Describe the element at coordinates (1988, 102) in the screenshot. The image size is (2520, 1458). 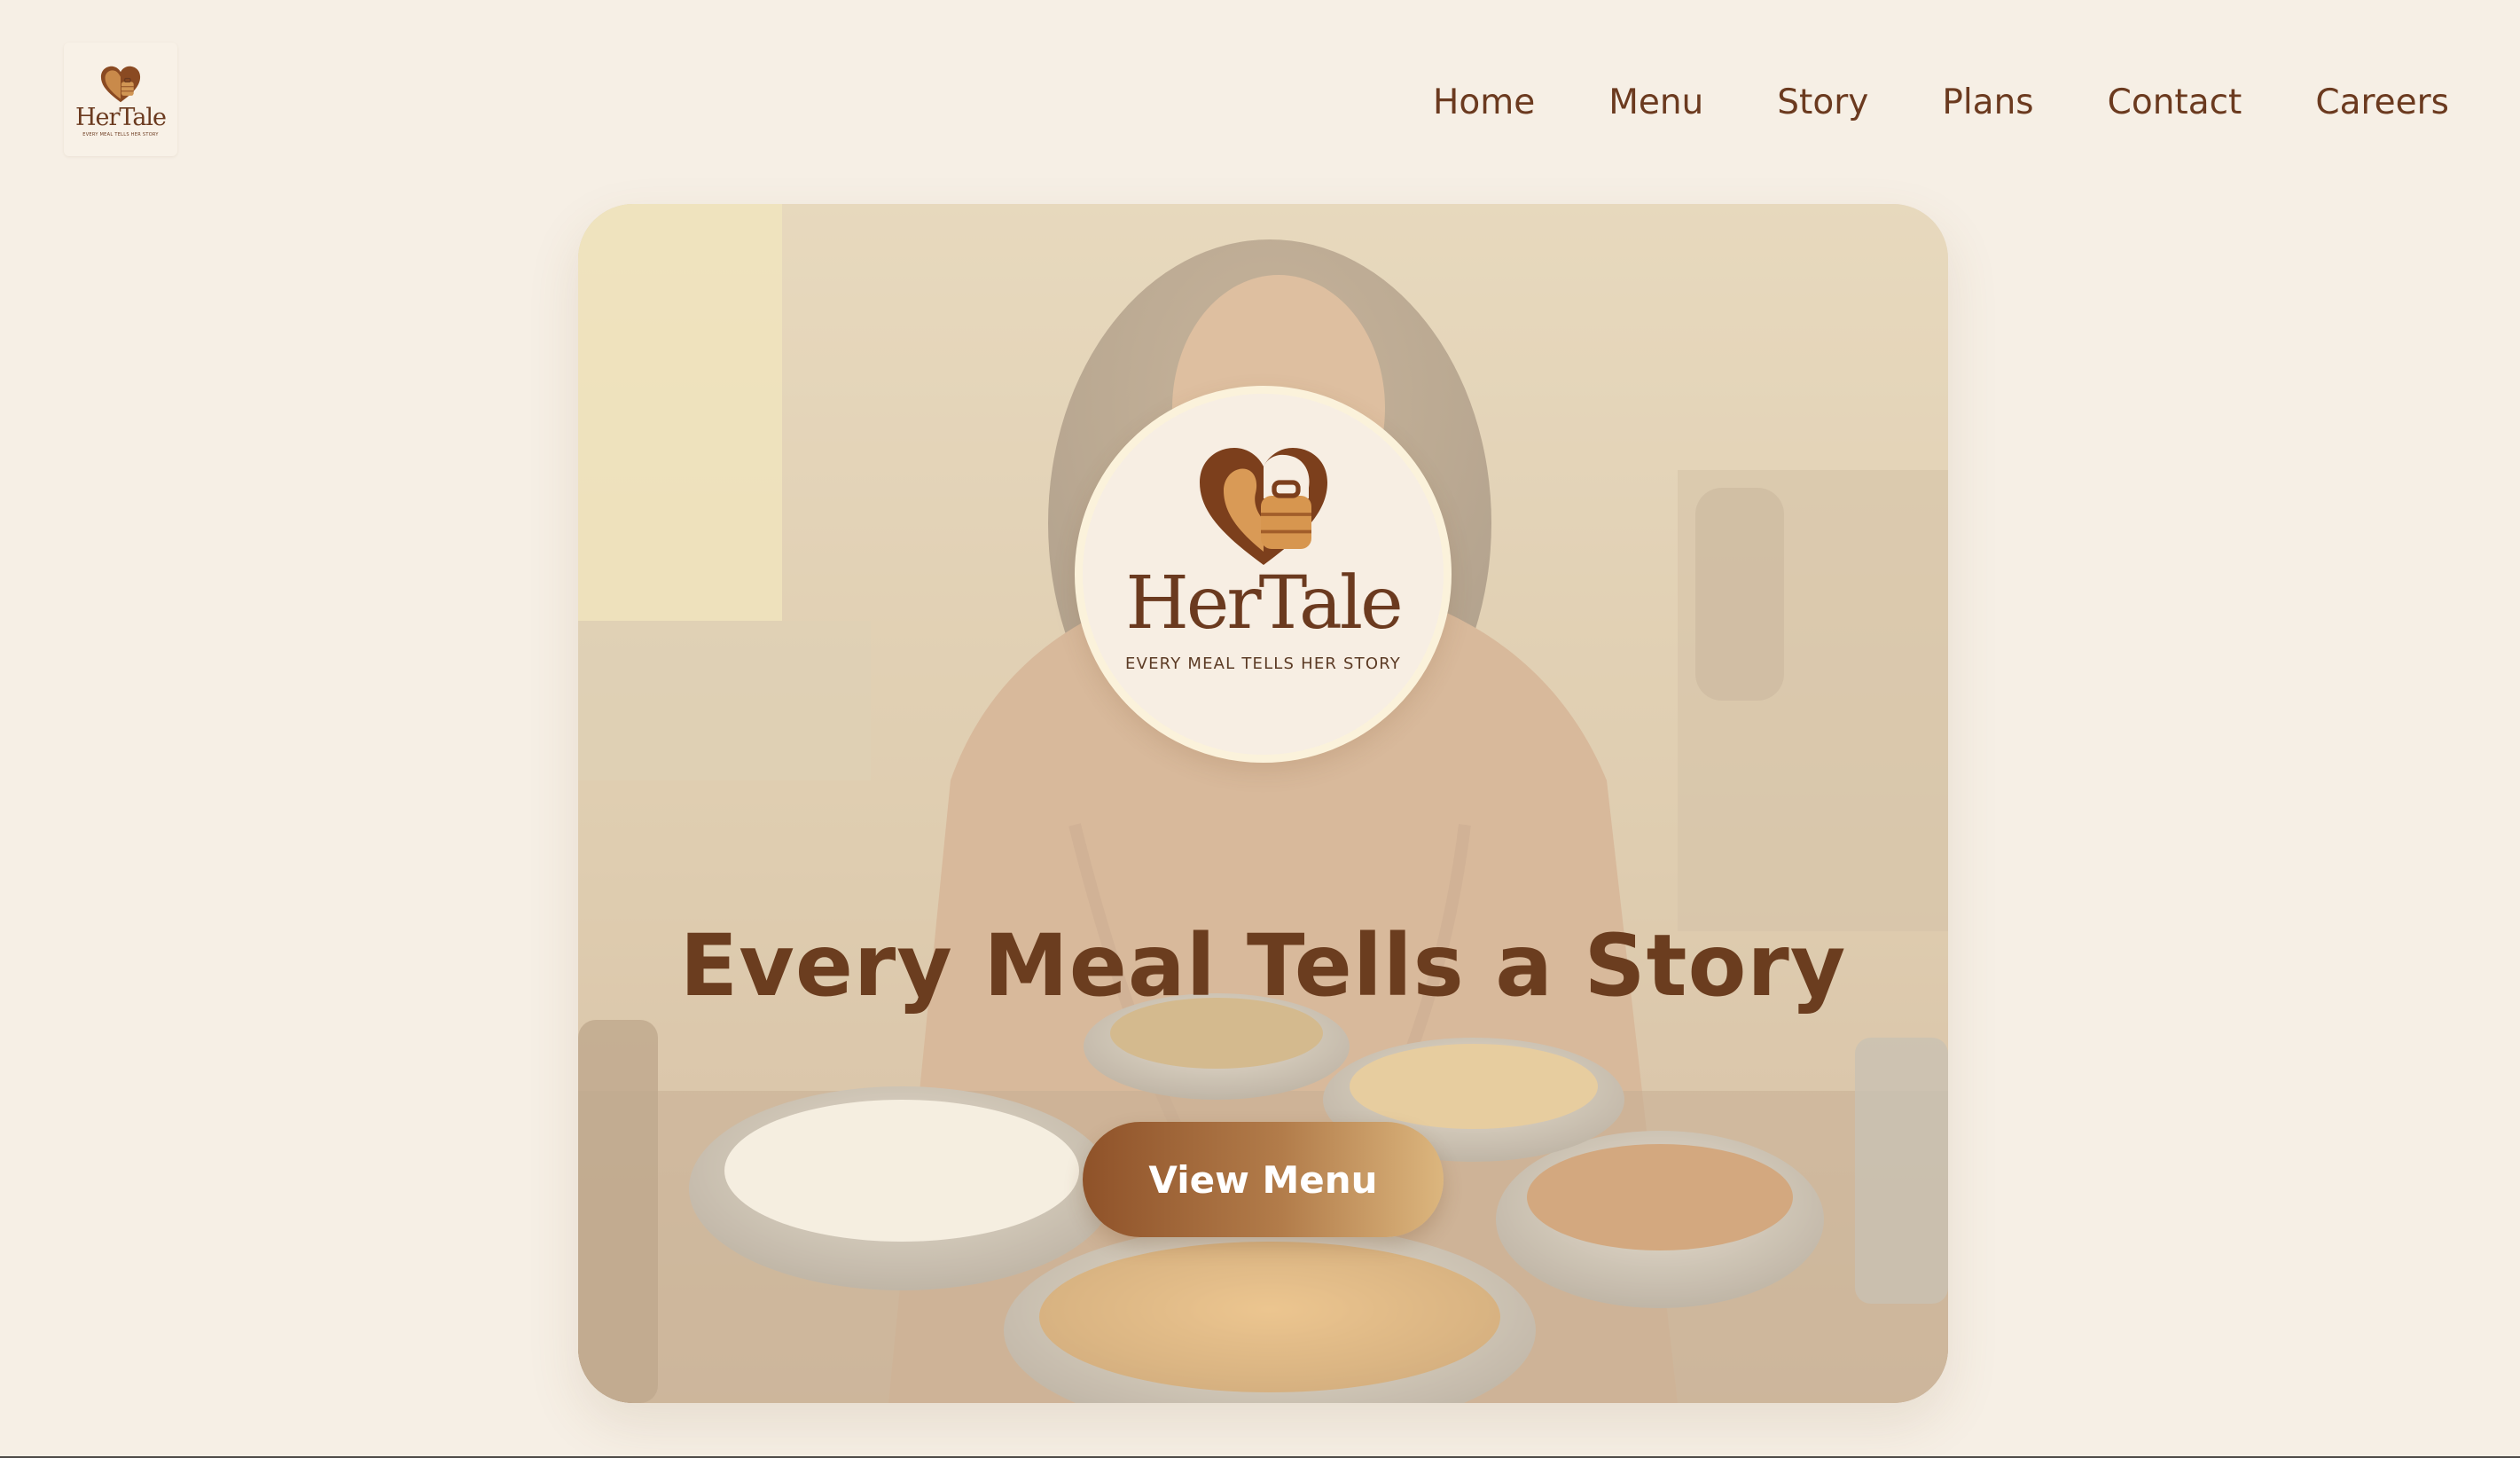
I see `nav-link-plans: Plans` at that location.